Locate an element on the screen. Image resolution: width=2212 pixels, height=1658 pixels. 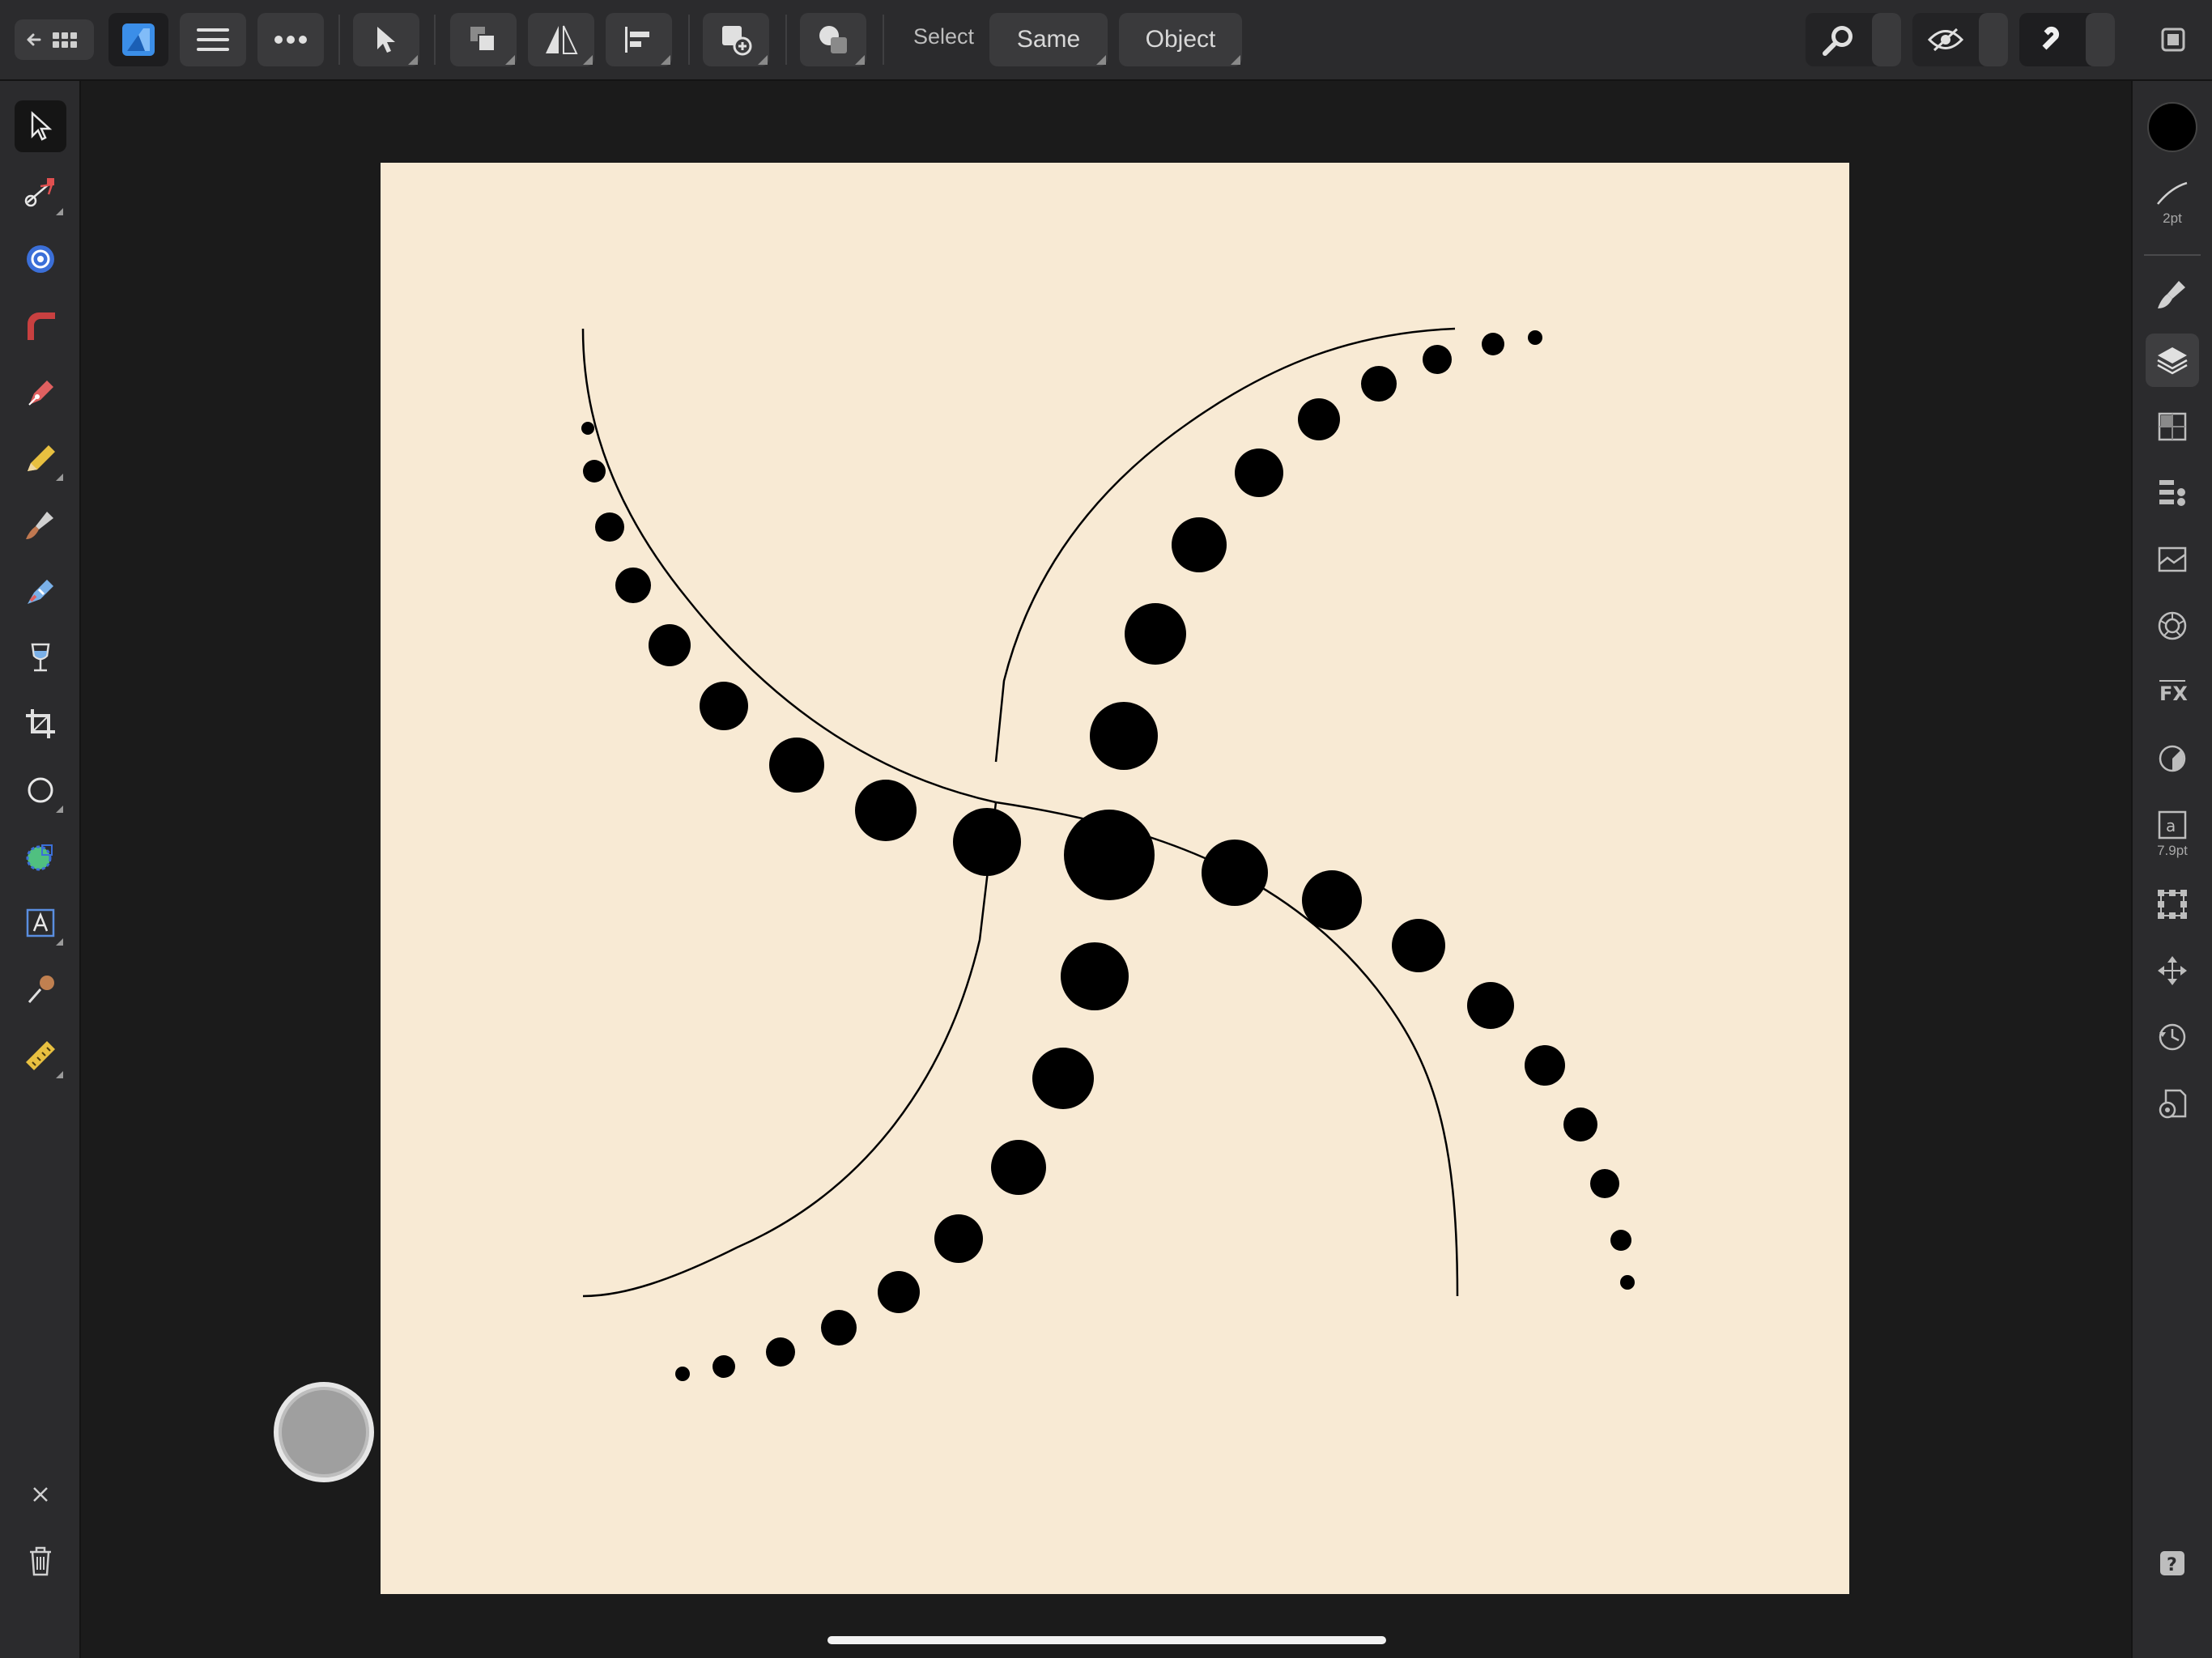
artistic-text-tool is located at coordinates (41, 923).